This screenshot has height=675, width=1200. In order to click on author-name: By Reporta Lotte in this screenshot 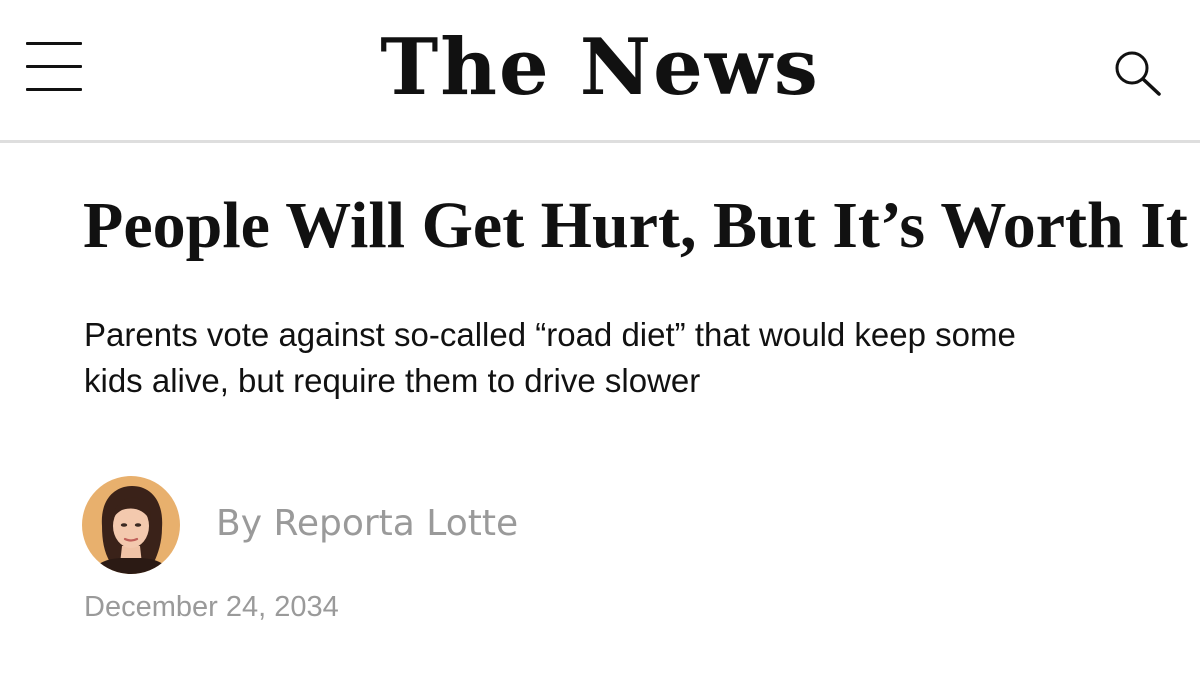, I will do `click(367, 524)`.